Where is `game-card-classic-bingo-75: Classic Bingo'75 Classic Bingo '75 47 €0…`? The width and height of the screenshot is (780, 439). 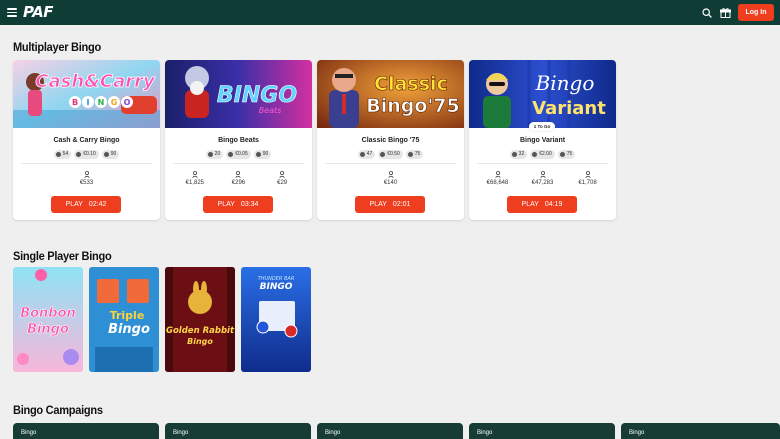
game-card-classic-bingo-75: Classic Bingo'75 Classic Bingo '75 47 €0… is located at coordinates (390, 140).